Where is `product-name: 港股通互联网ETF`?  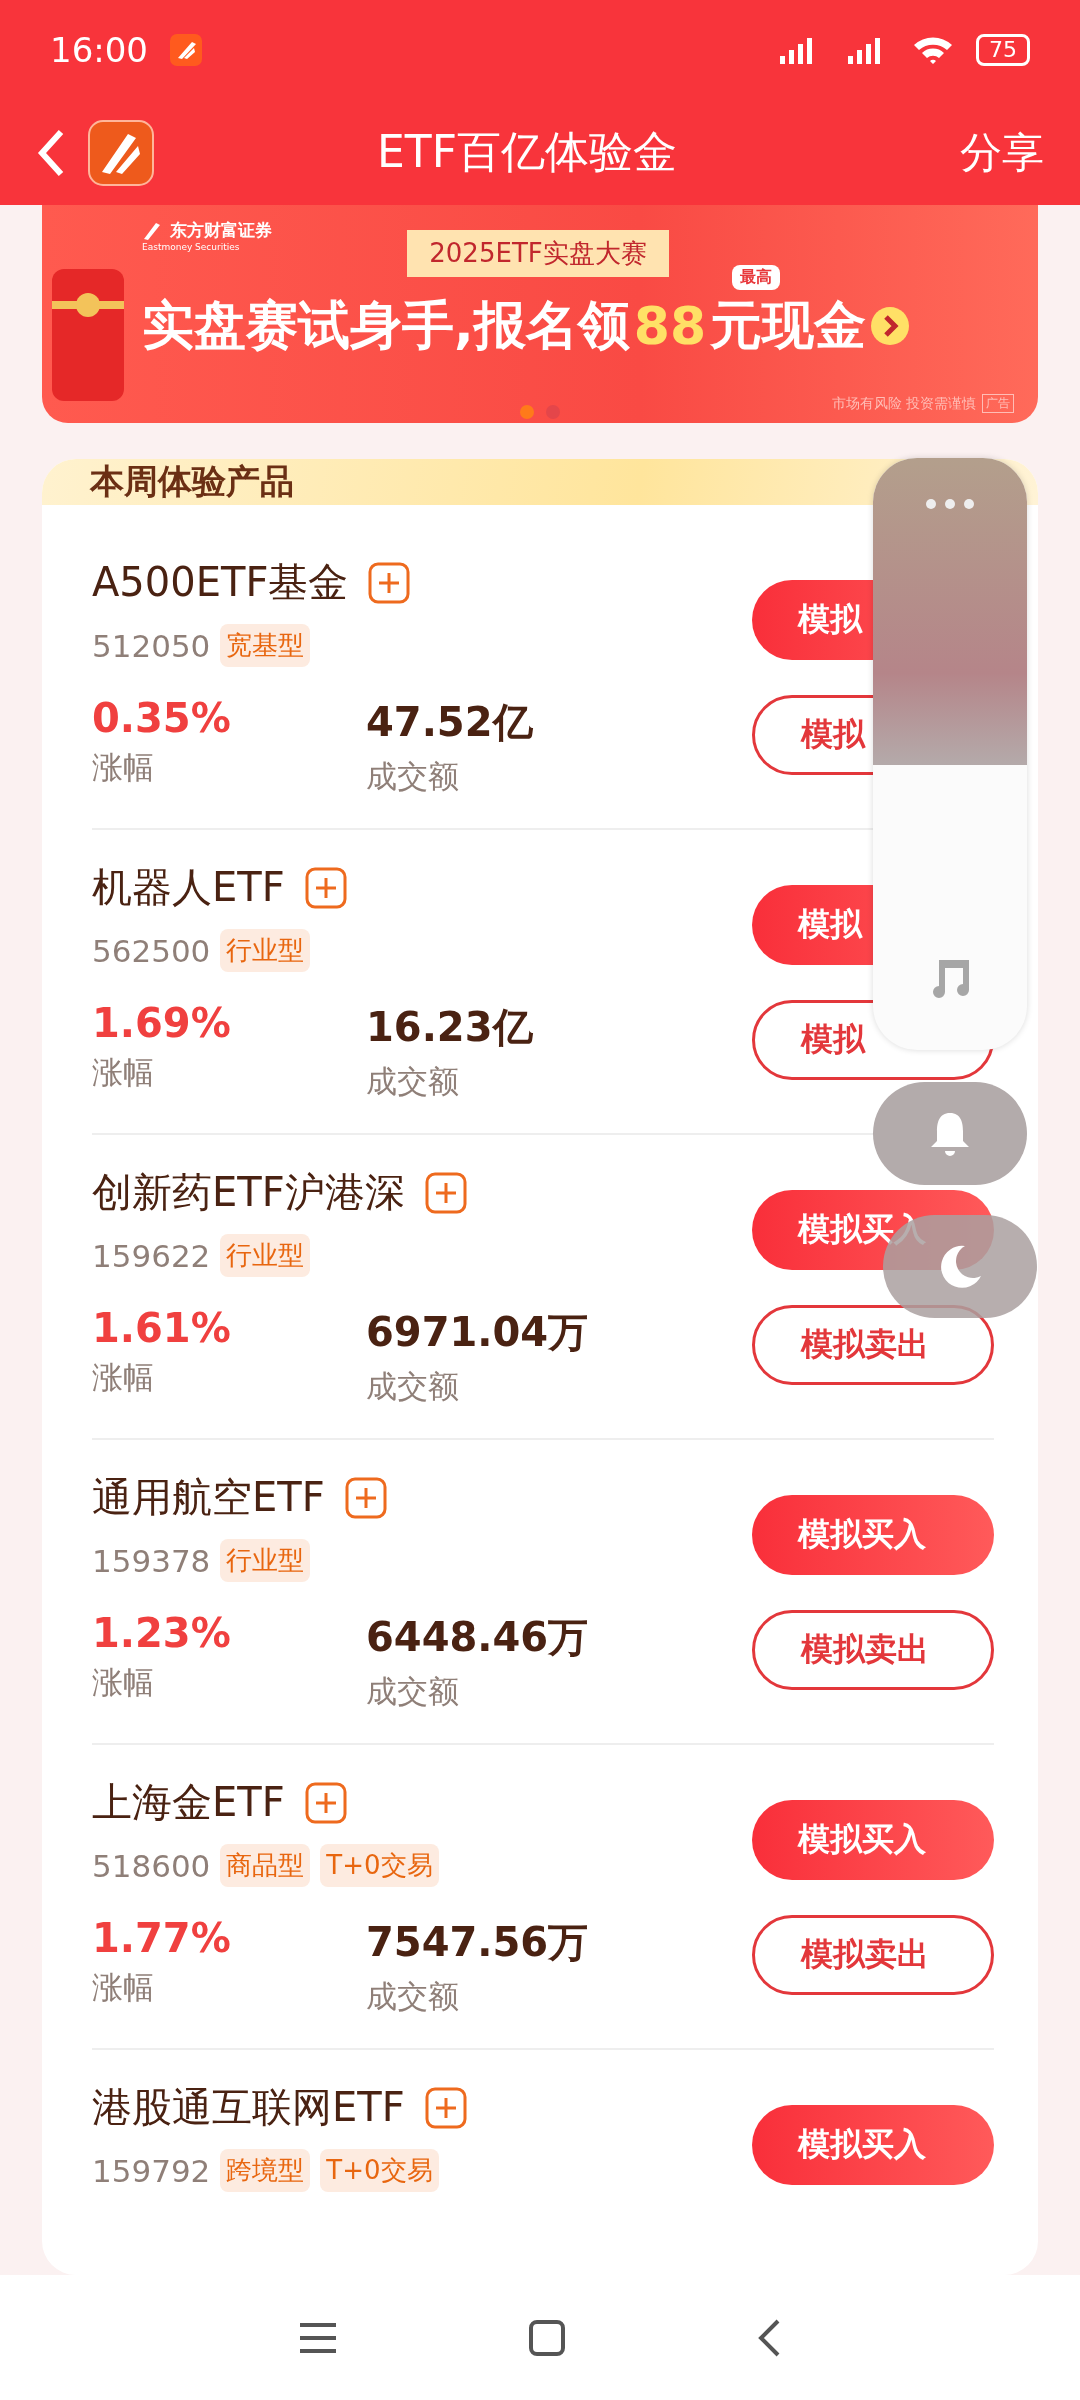 product-name: 港股通互联网ETF is located at coordinates (248, 2107).